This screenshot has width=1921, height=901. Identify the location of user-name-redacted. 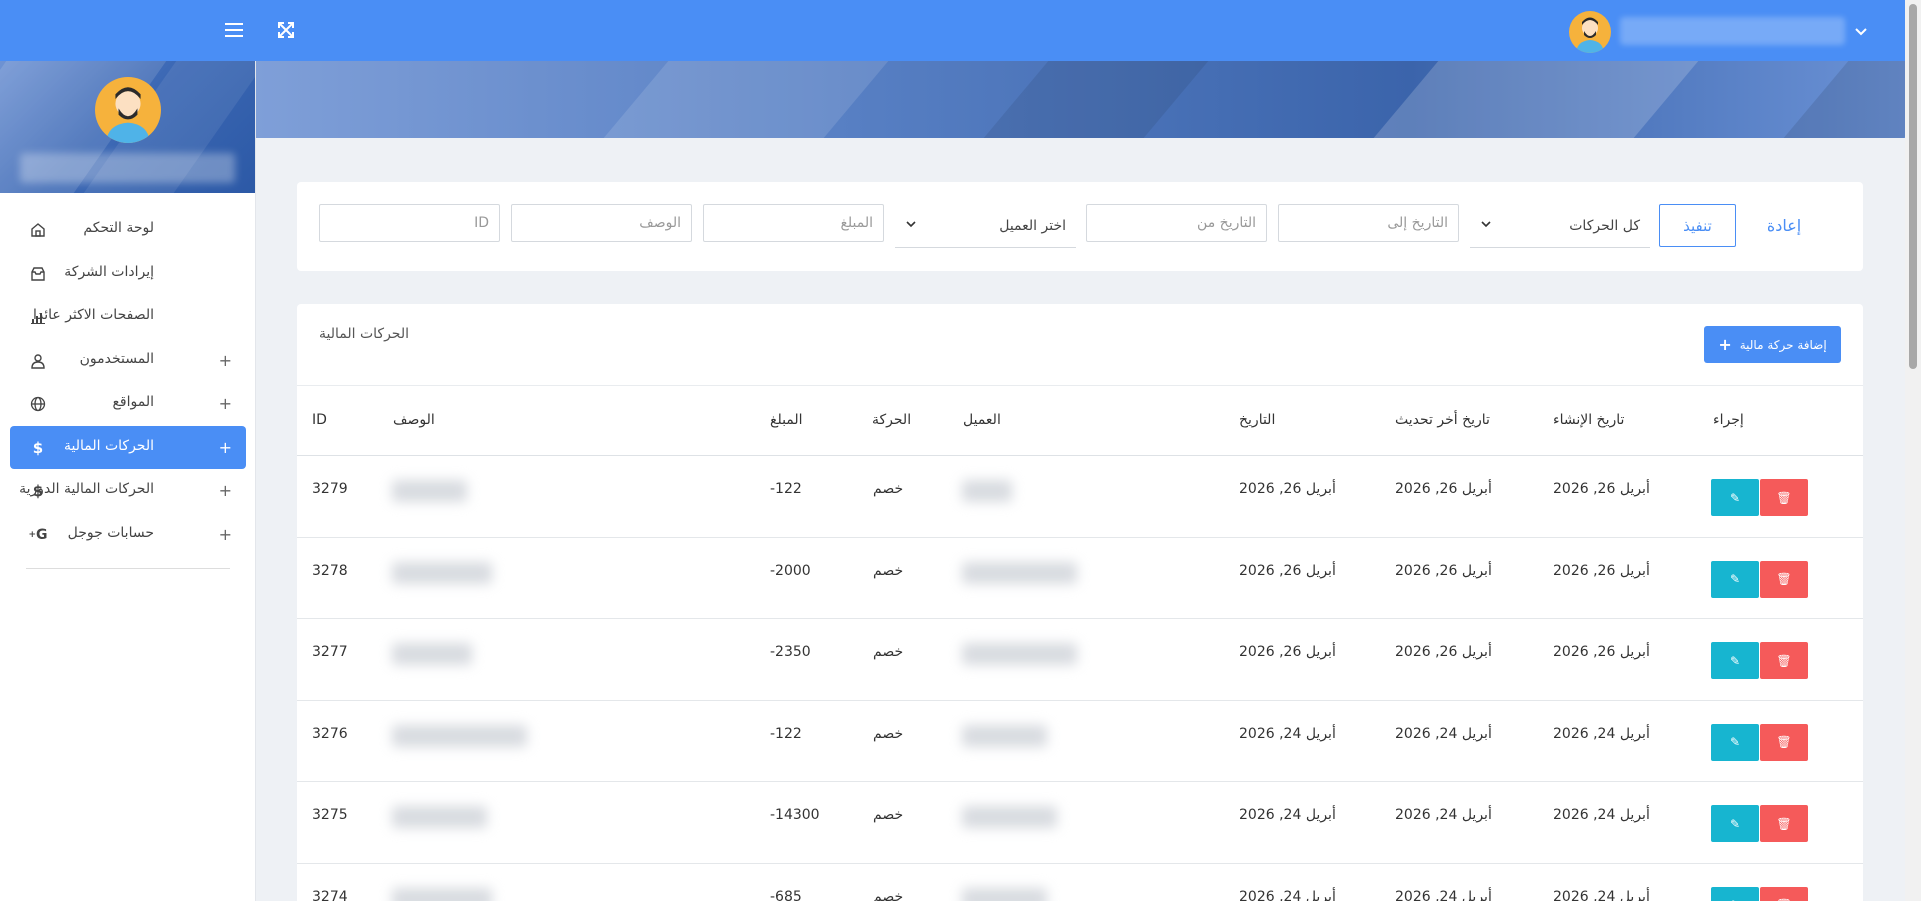
(1732, 31).